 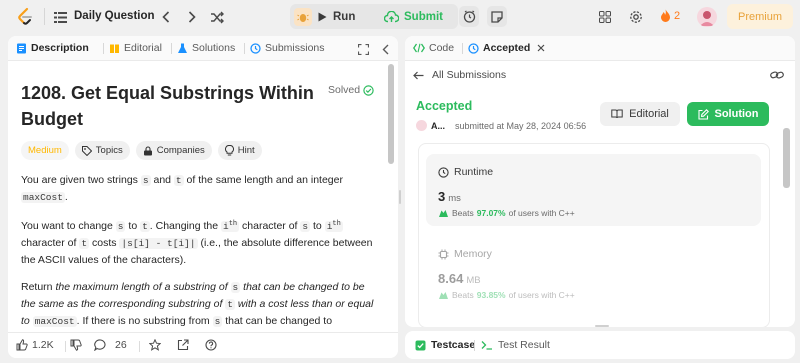 I want to click on tab-solutions: Solutions, so click(x=206, y=48).